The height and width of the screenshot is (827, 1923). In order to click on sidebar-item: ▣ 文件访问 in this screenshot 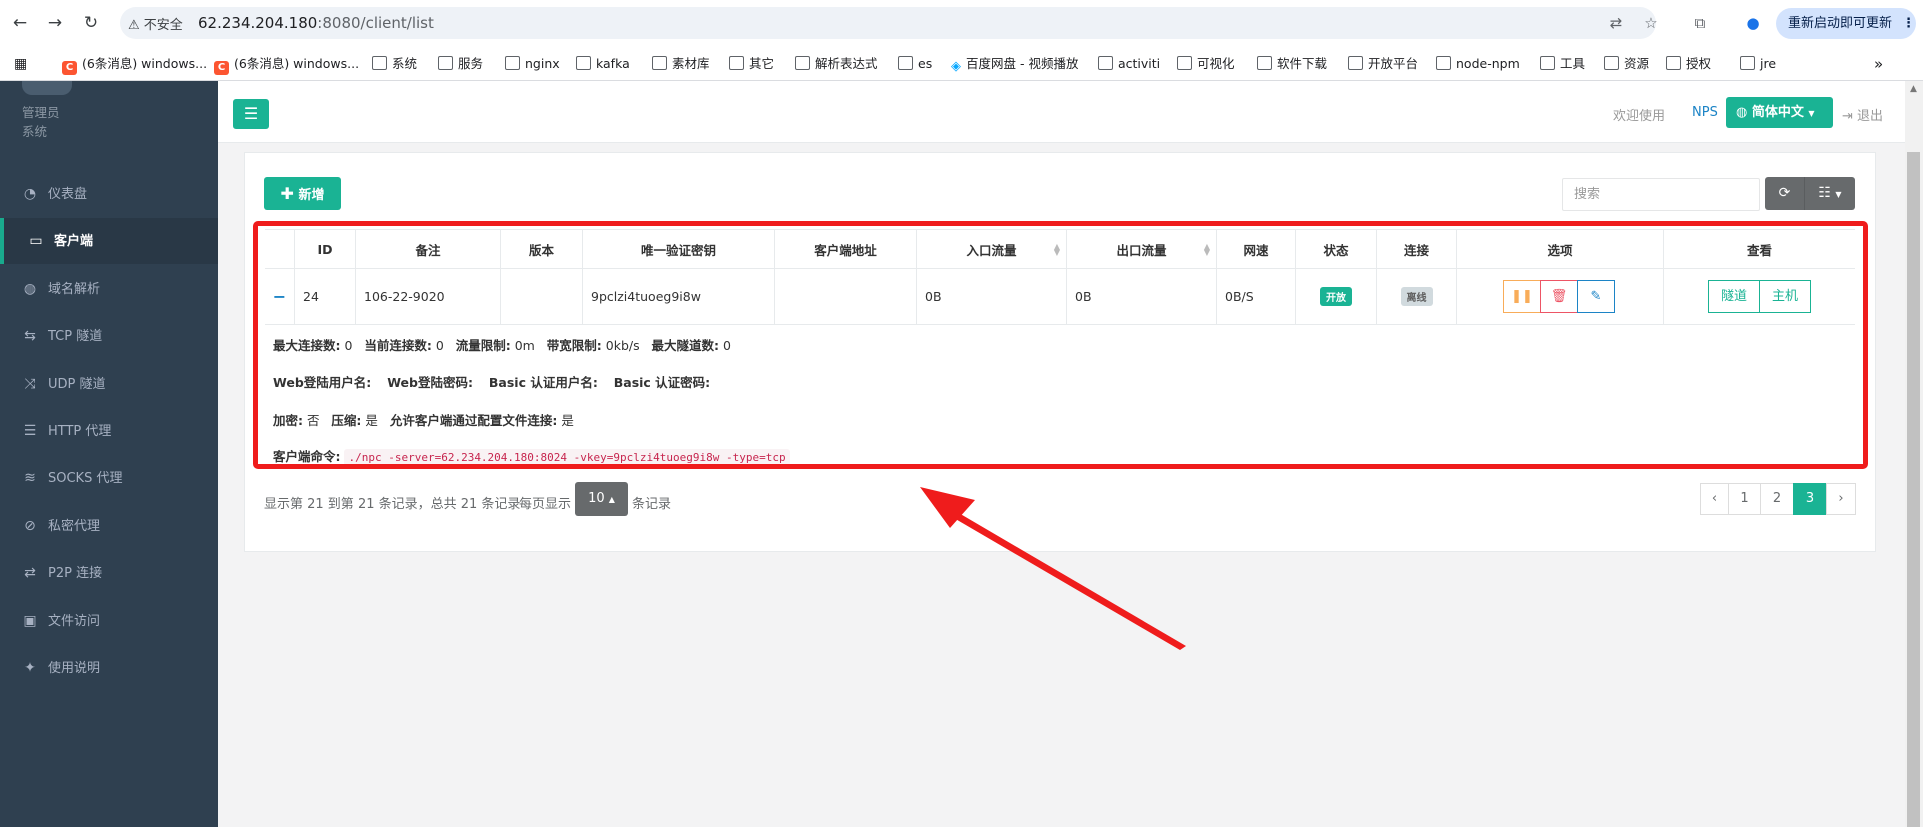, I will do `click(109, 621)`.